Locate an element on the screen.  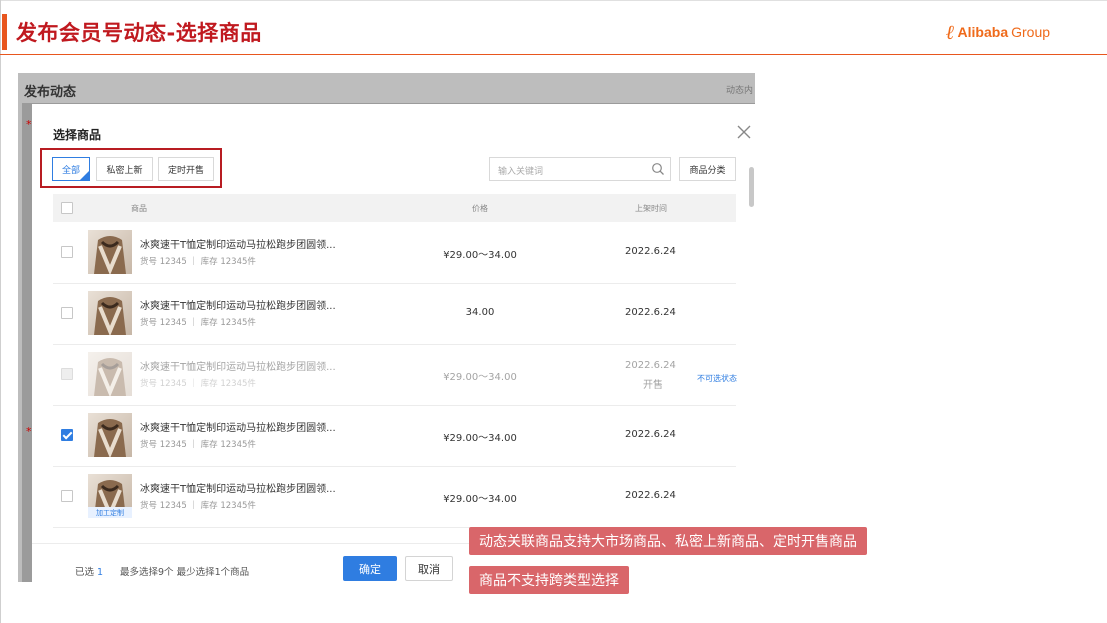
search-input: 输入关键词 is located at coordinates (580, 169).